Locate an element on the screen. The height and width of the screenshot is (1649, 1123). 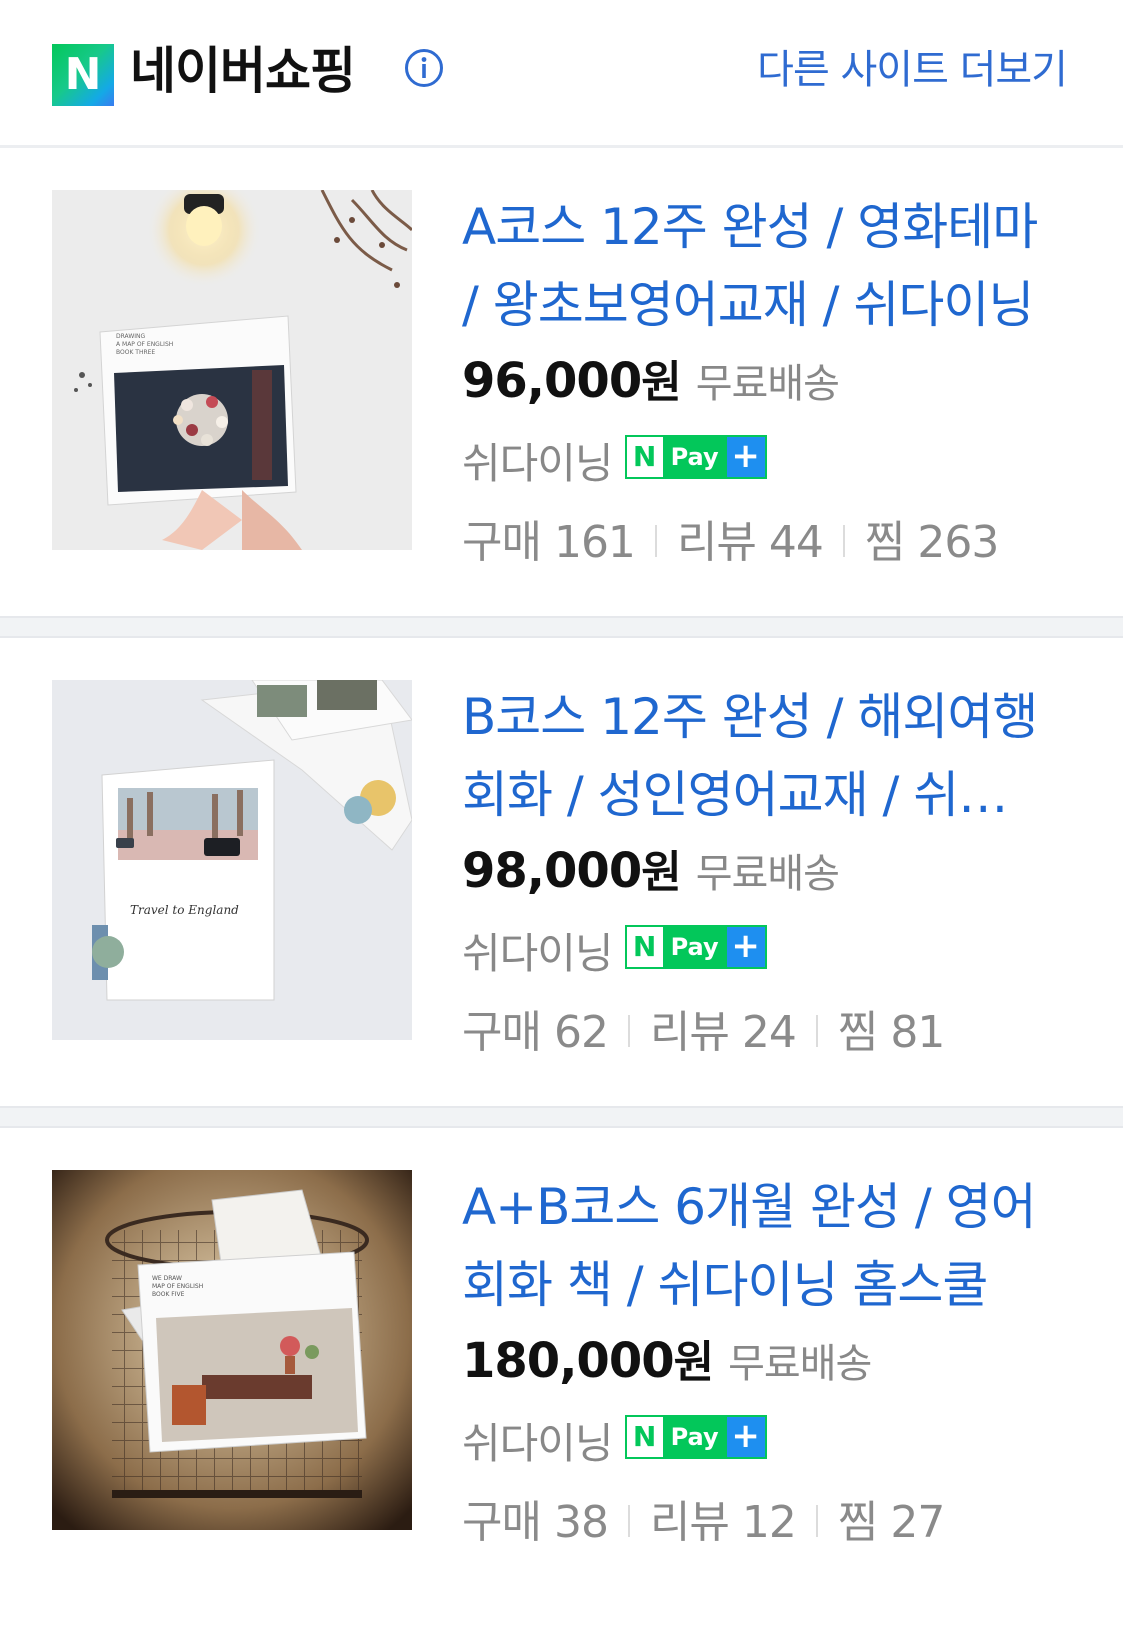
price-row: 180,000원 무료배송 is located at coordinates (667, 1361).